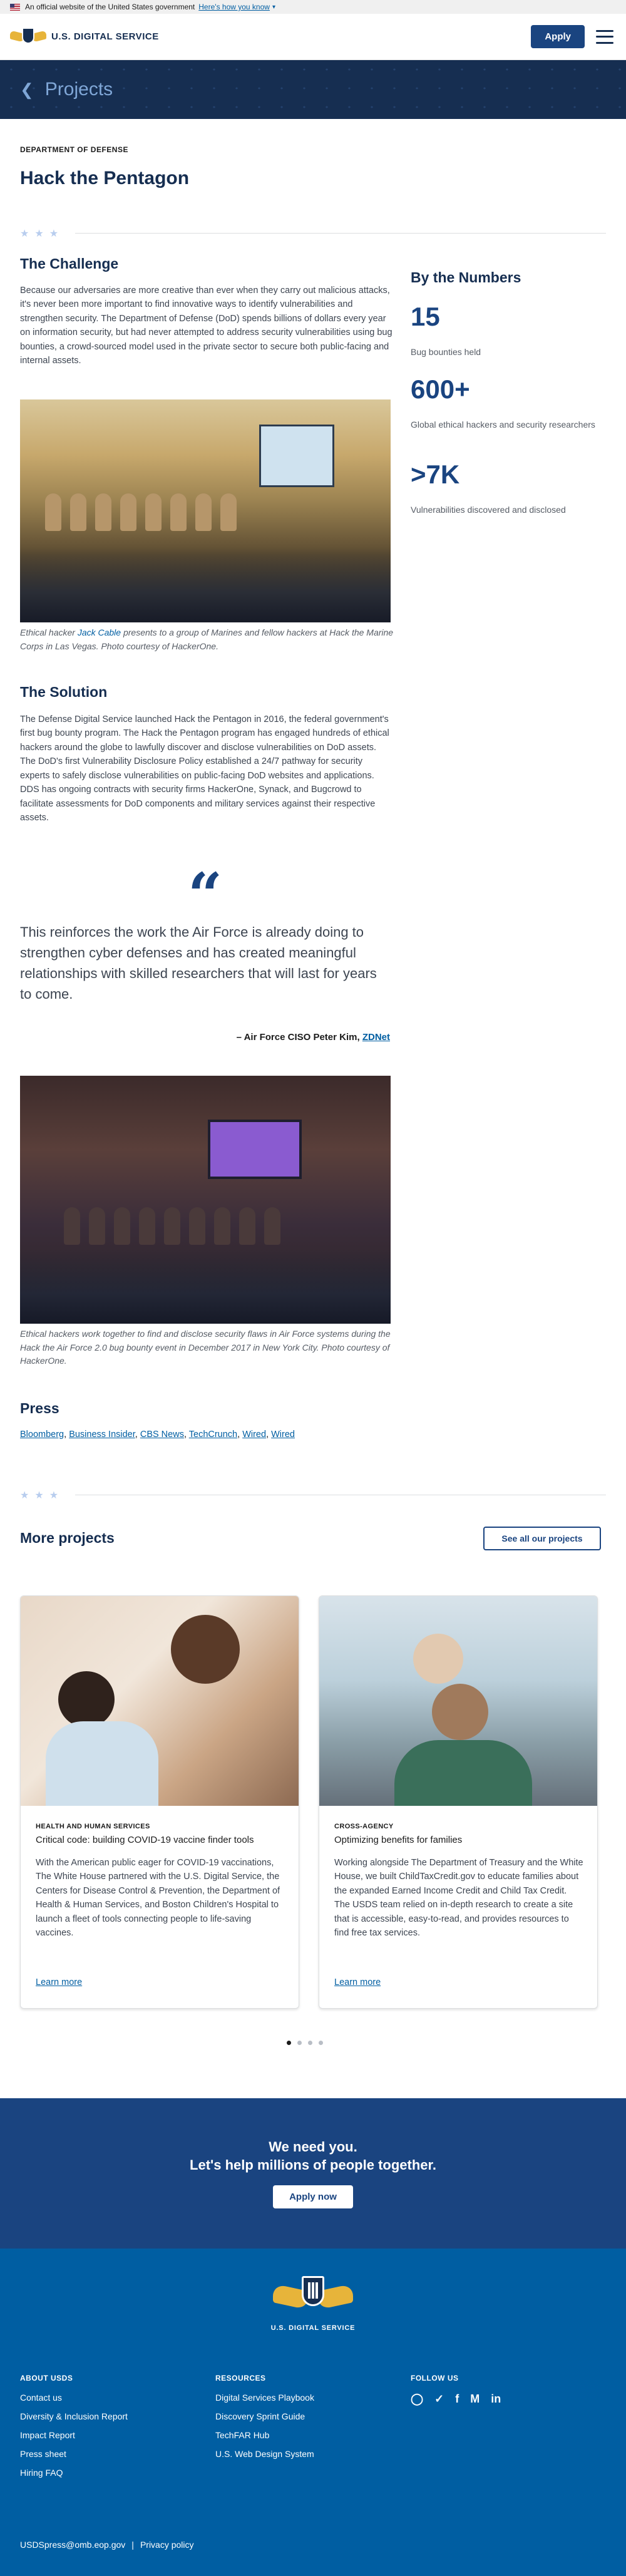 The width and height of the screenshot is (626, 2576). Describe the element at coordinates (105, 36) in the screenshot. I see `brand-name: U.S. DIGITAL SERVICE` at that location.